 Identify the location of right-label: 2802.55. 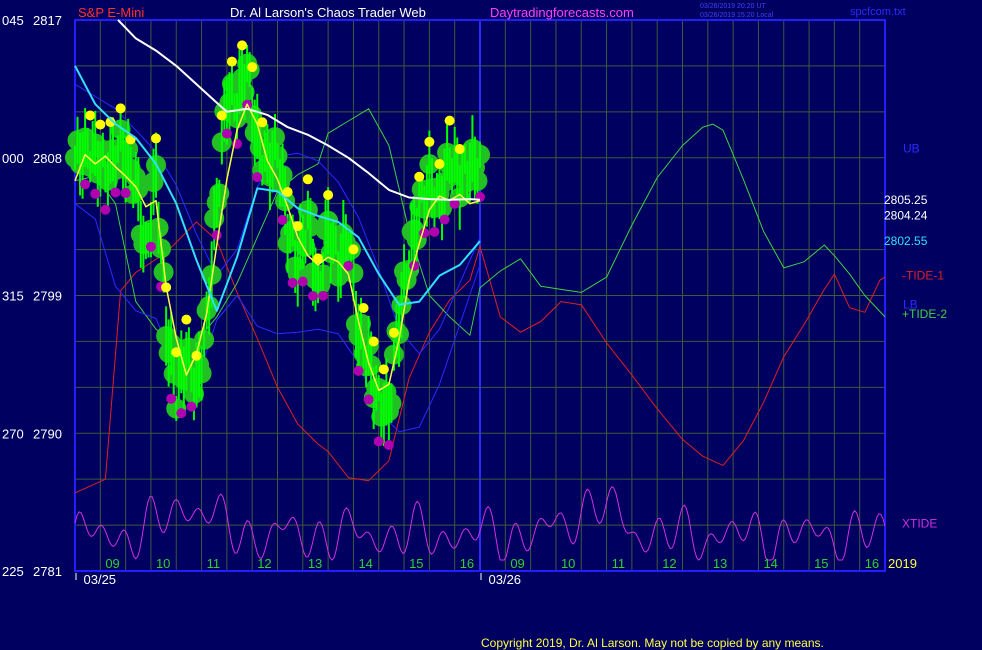
(906, 241).